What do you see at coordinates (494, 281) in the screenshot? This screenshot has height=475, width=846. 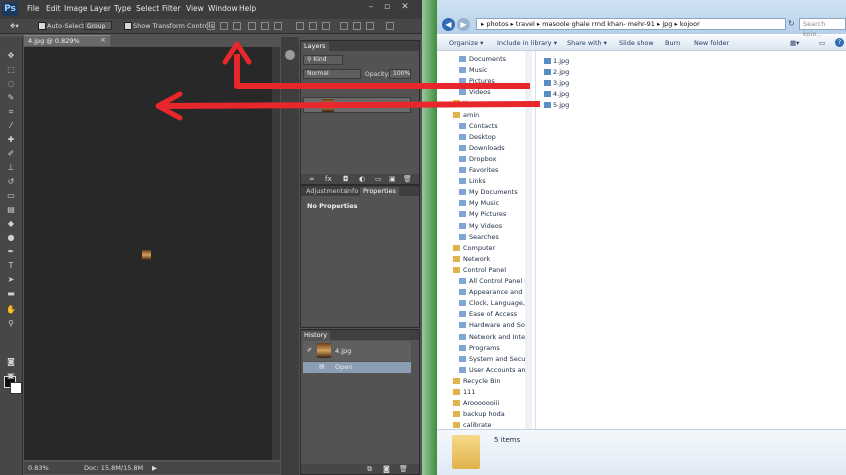 I see `nav-item: All Control Panel It` at bounding box center [494, 281].